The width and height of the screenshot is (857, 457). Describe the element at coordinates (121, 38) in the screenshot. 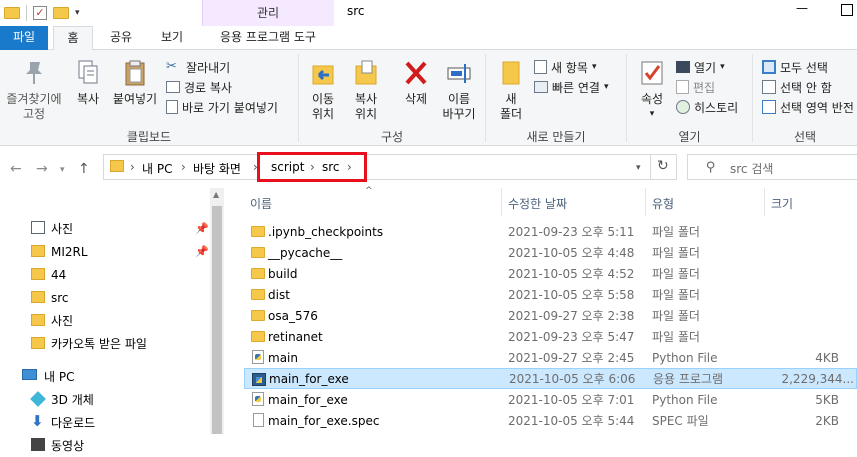

I see `tab-share: 공유` at that location.